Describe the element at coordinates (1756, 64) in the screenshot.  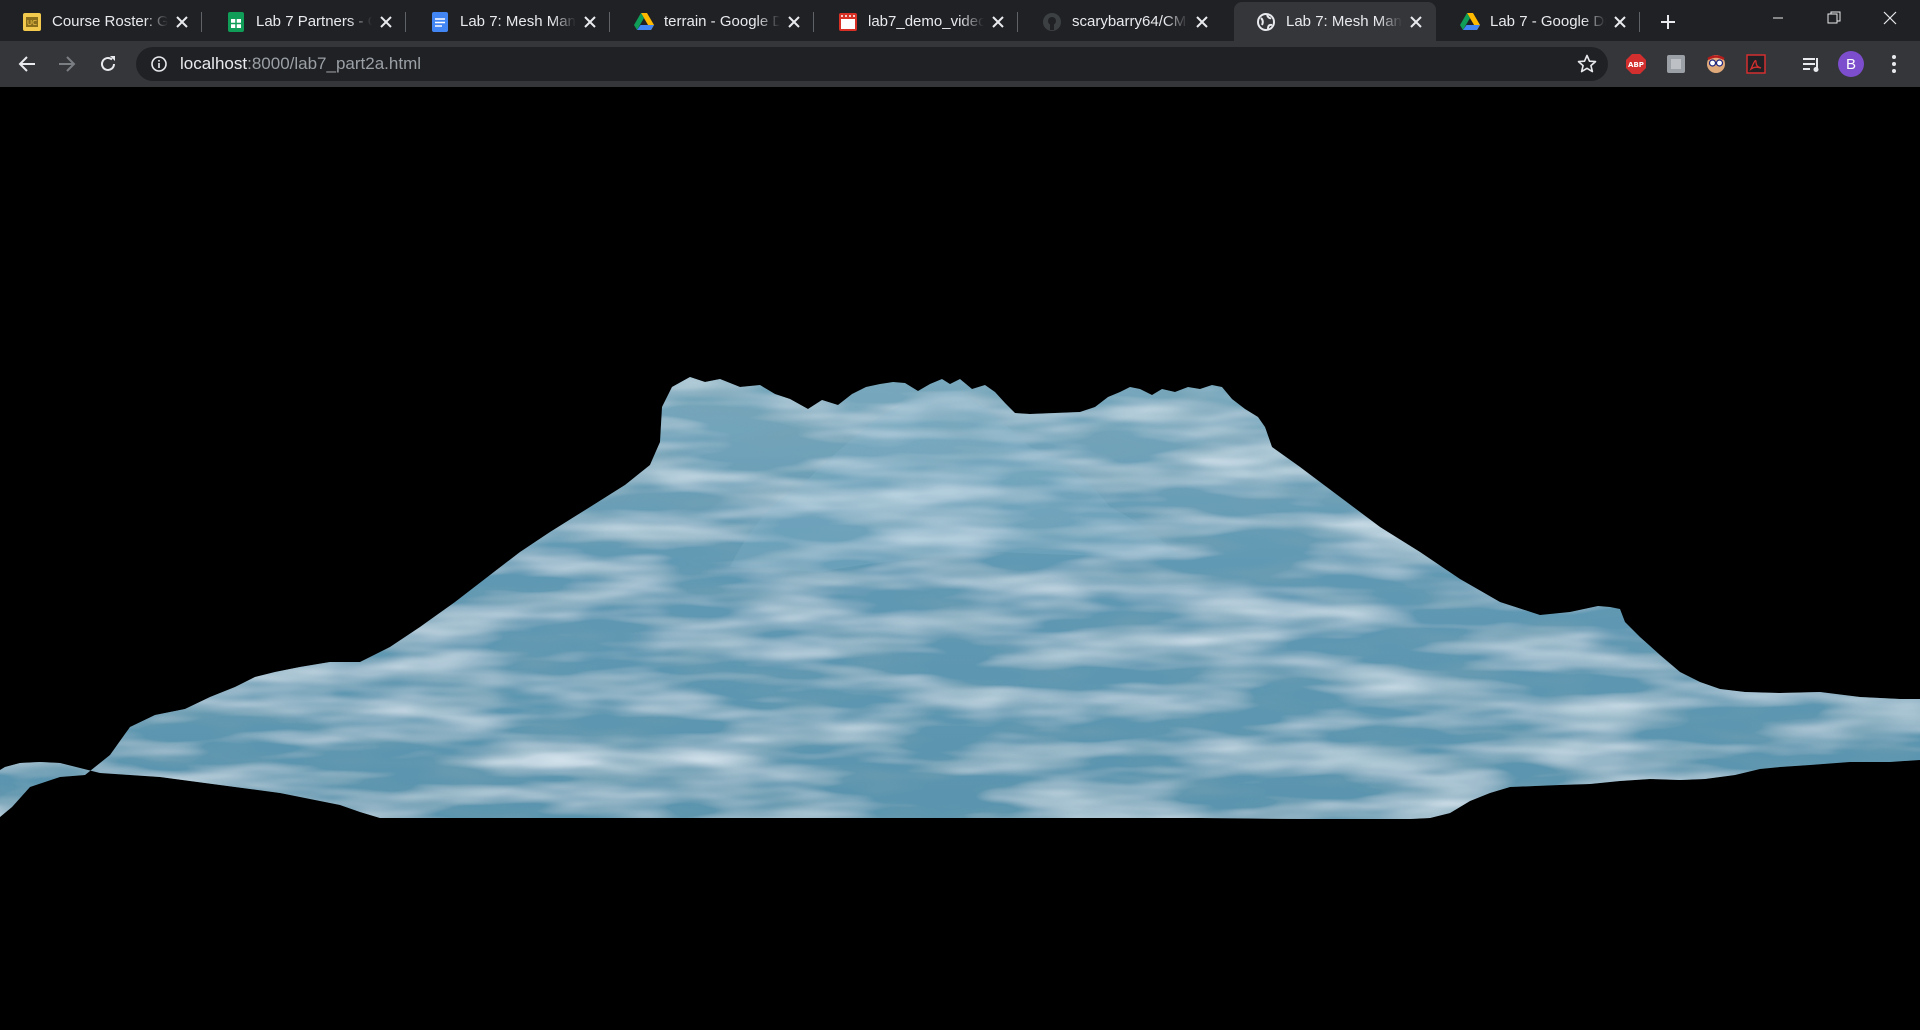
I see `pdf-extension-icon` at that location.